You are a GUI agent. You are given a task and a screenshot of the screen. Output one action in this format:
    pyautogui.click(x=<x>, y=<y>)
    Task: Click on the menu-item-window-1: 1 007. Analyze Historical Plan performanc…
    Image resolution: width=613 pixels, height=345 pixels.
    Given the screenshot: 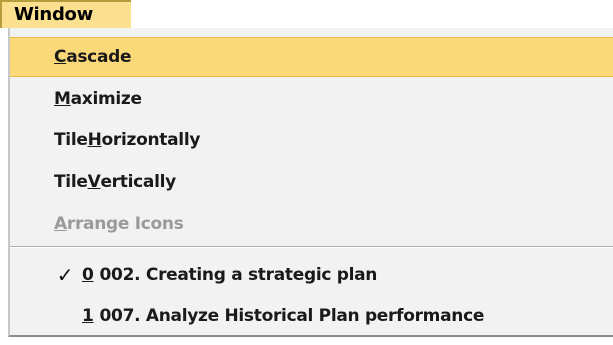 What is the action you would take?
    pyautogui.click(x=311, y=316)
    